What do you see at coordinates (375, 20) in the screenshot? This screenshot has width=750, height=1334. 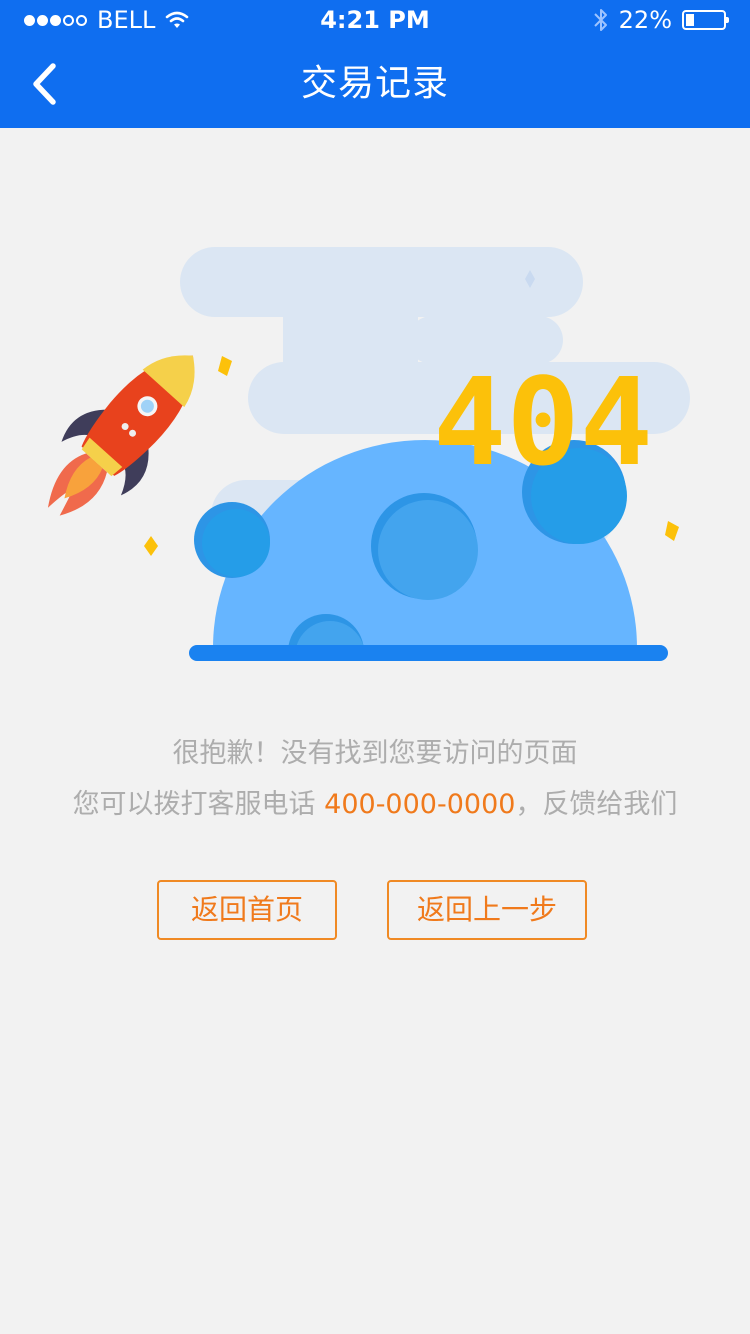 I see `status-bar: BELL 4:21 PM 22%` at bounding box center [375, 20].